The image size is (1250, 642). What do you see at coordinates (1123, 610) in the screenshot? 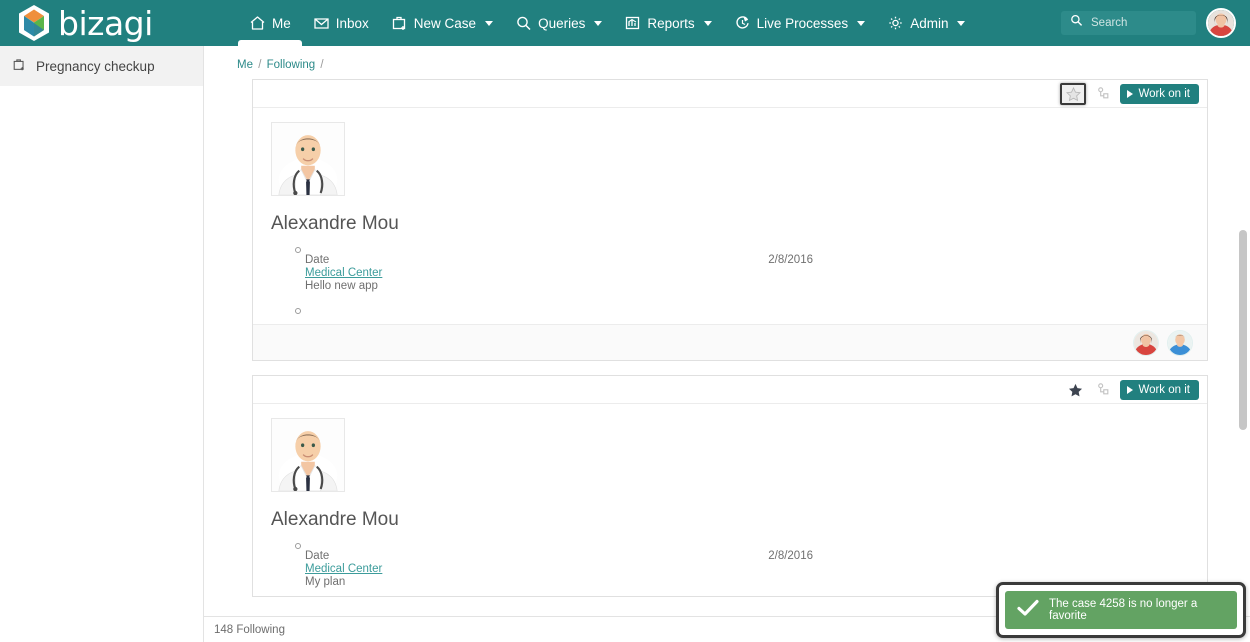
I see `toast-message: The case 4258 is no longer a favorite` at bounding box center [1123, 610].